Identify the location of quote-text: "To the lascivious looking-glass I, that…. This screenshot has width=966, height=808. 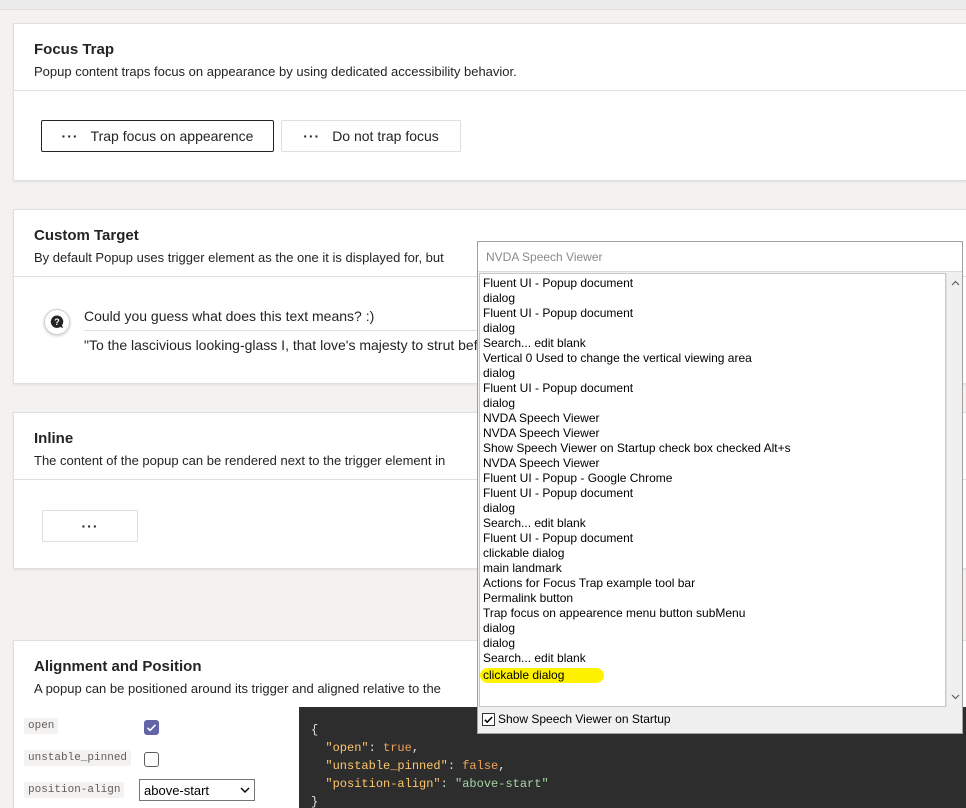
(285, 345).